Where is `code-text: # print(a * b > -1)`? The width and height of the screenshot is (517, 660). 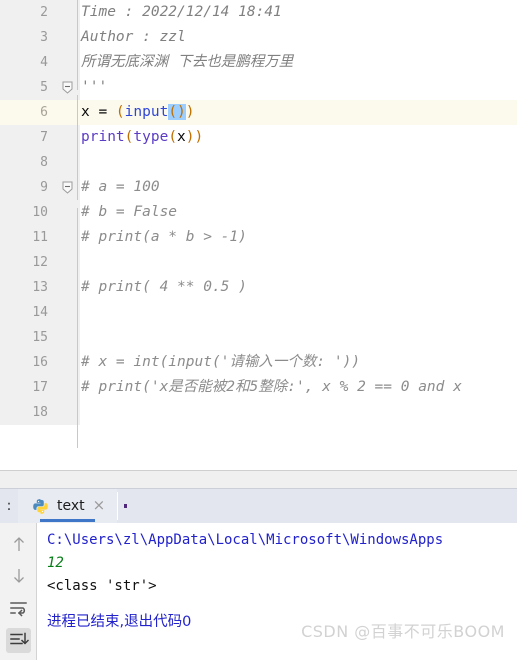
code-text: # print(a * b > -1) is located at coordinates (298, 237).